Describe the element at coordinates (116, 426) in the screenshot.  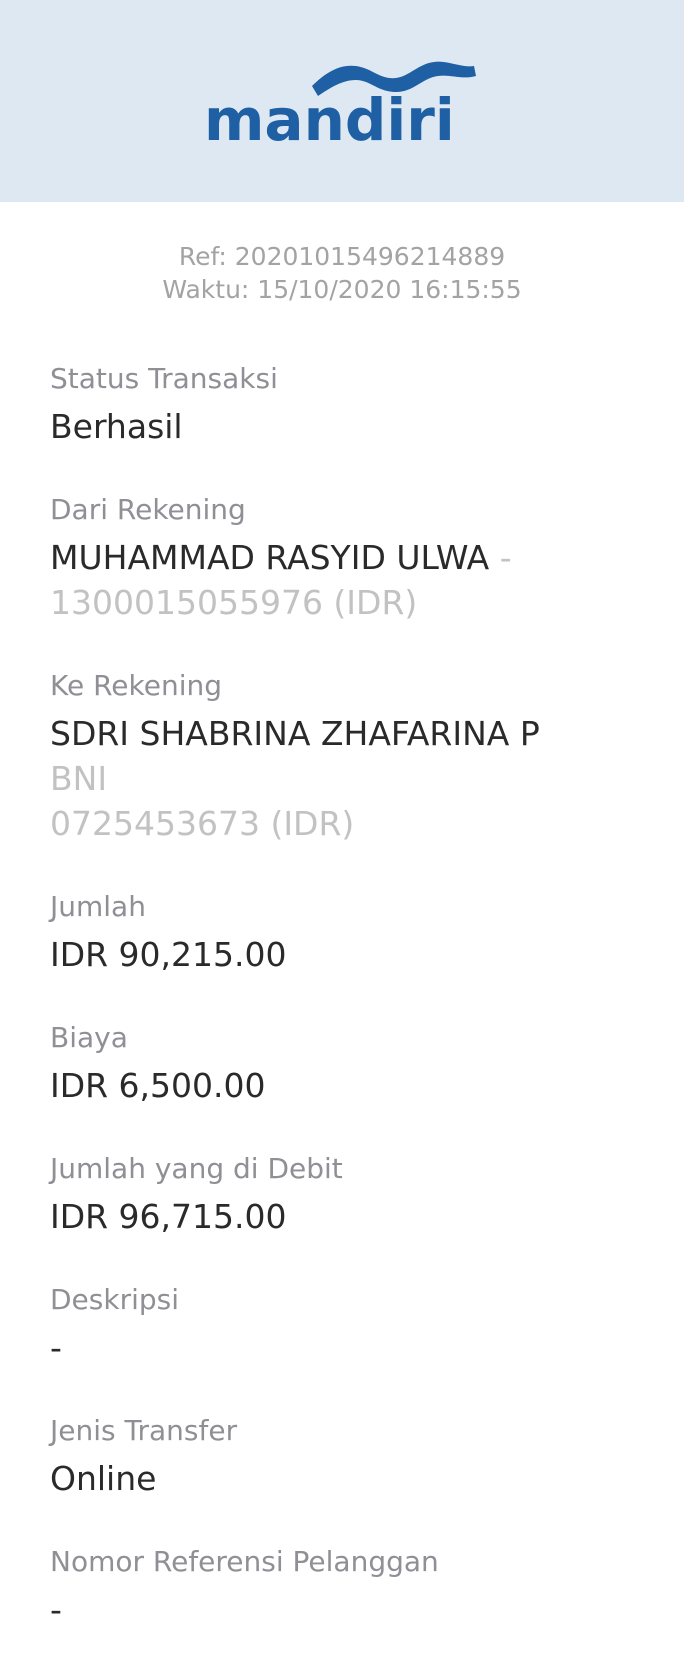
I see `status-value: Berhasil` at that location.